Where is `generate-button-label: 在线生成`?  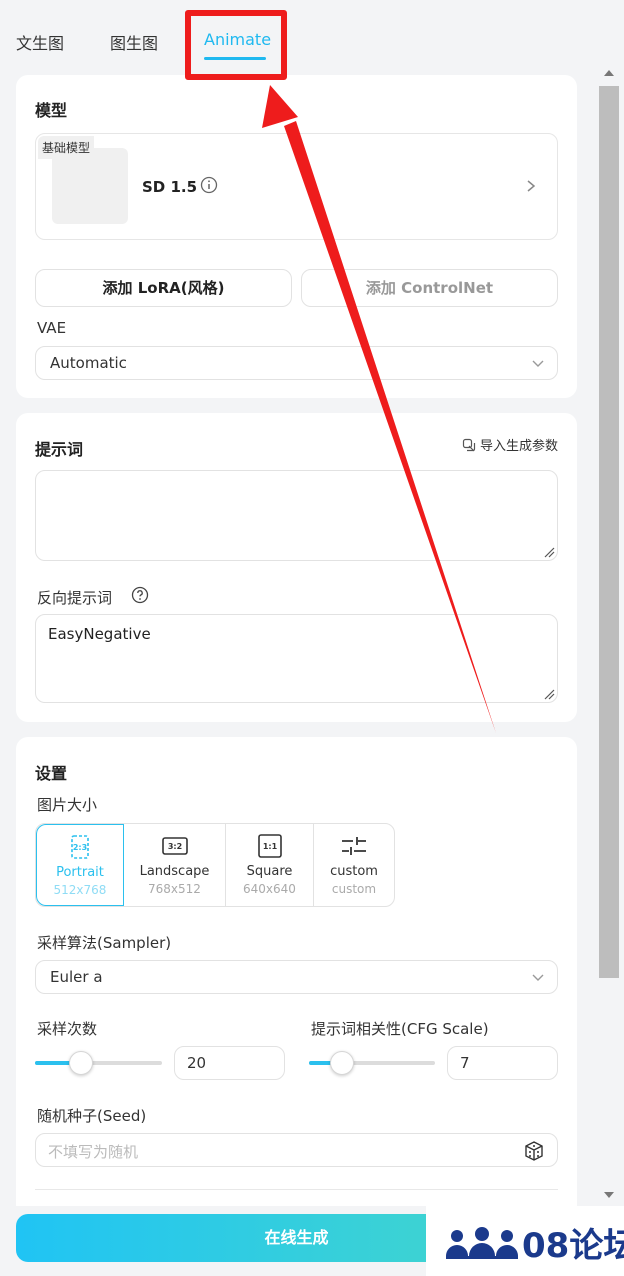 generate-button-label: 在线生成 is located at coordinates (296, 1237).